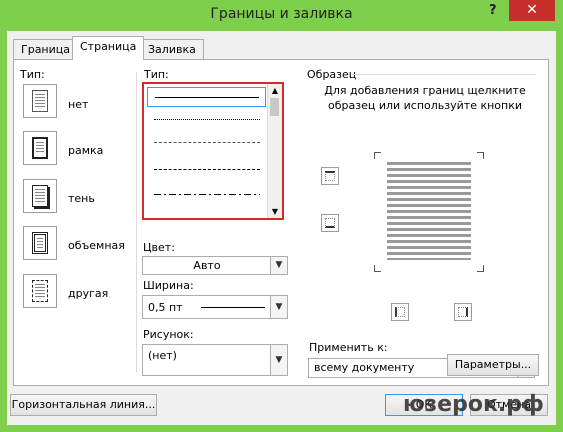 The width and height of the screenshot is (563, 432). I want to click on page-shadow-icon, so click(40, 196).